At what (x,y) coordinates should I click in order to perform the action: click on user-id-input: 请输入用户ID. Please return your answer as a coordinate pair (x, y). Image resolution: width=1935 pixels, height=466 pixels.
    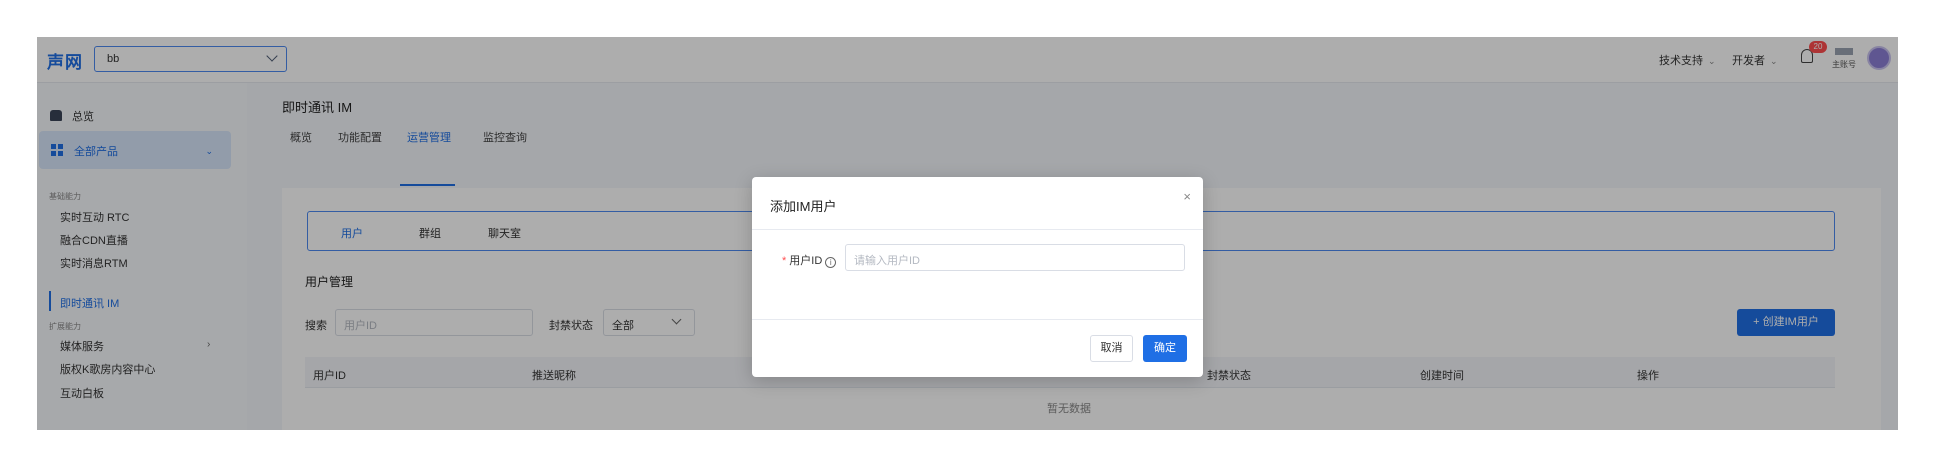
    Looking at the image, I should click on (1015, 257).